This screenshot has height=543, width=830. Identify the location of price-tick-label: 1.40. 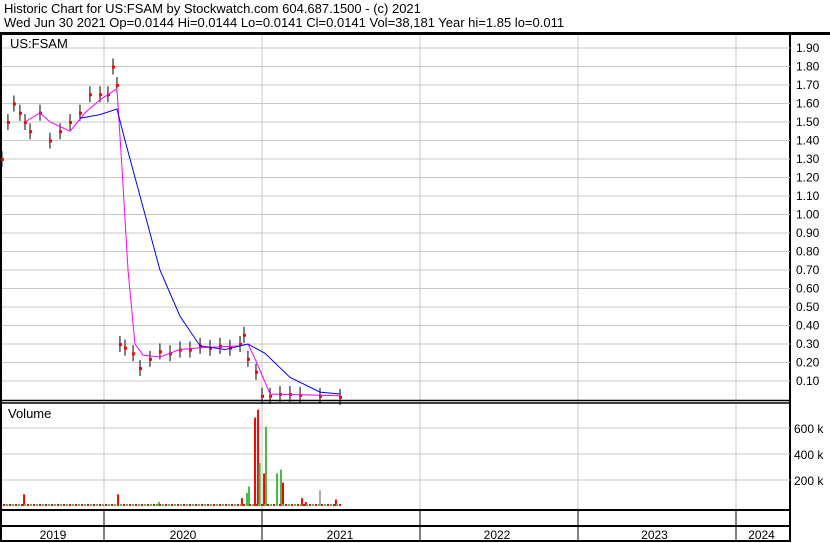
(808, 141).